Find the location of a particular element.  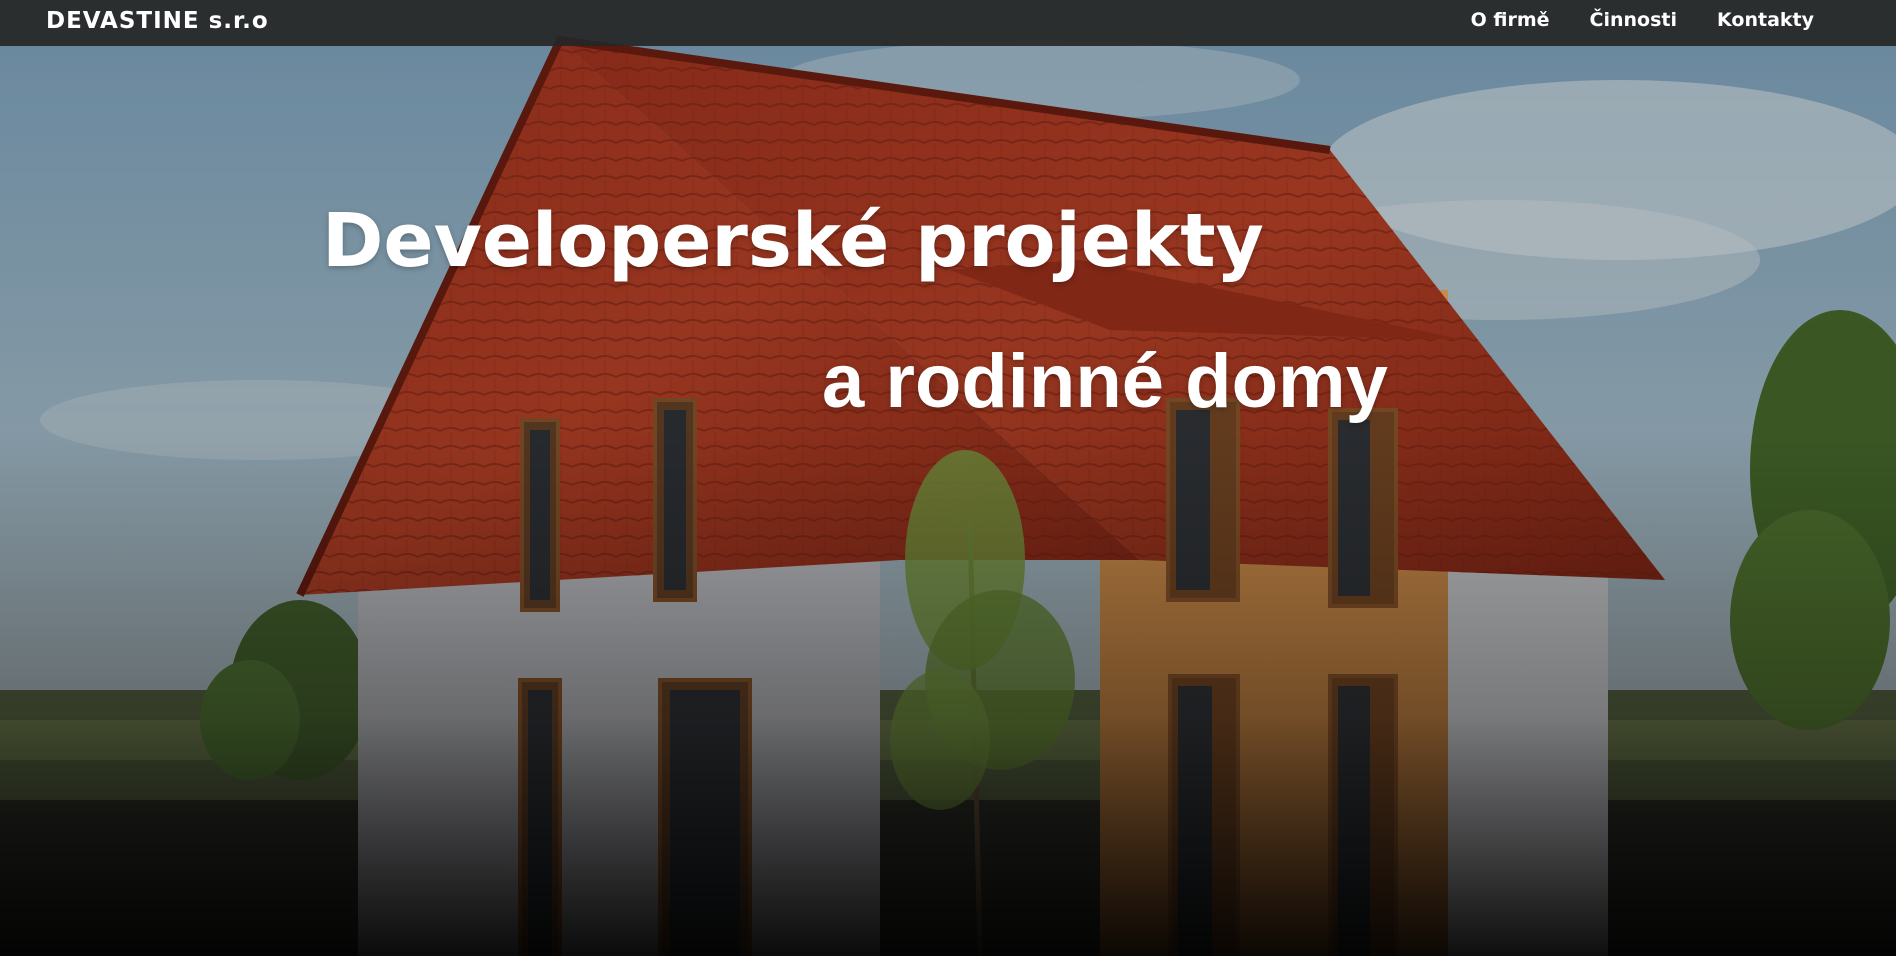

nav-link-kontakty: Kontakty is located at coordinates (1765, 20).